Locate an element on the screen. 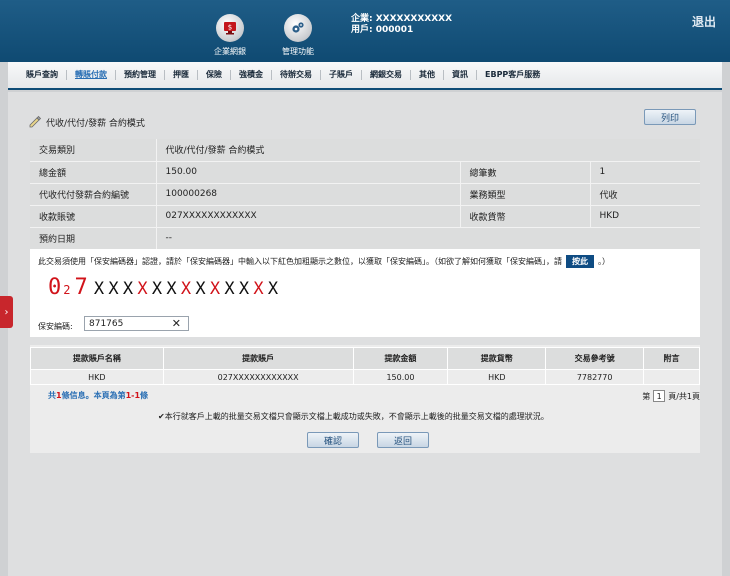 This screenshot has height=576, width=730. management-label: 管理功能 is located at coordinates (298, 51).